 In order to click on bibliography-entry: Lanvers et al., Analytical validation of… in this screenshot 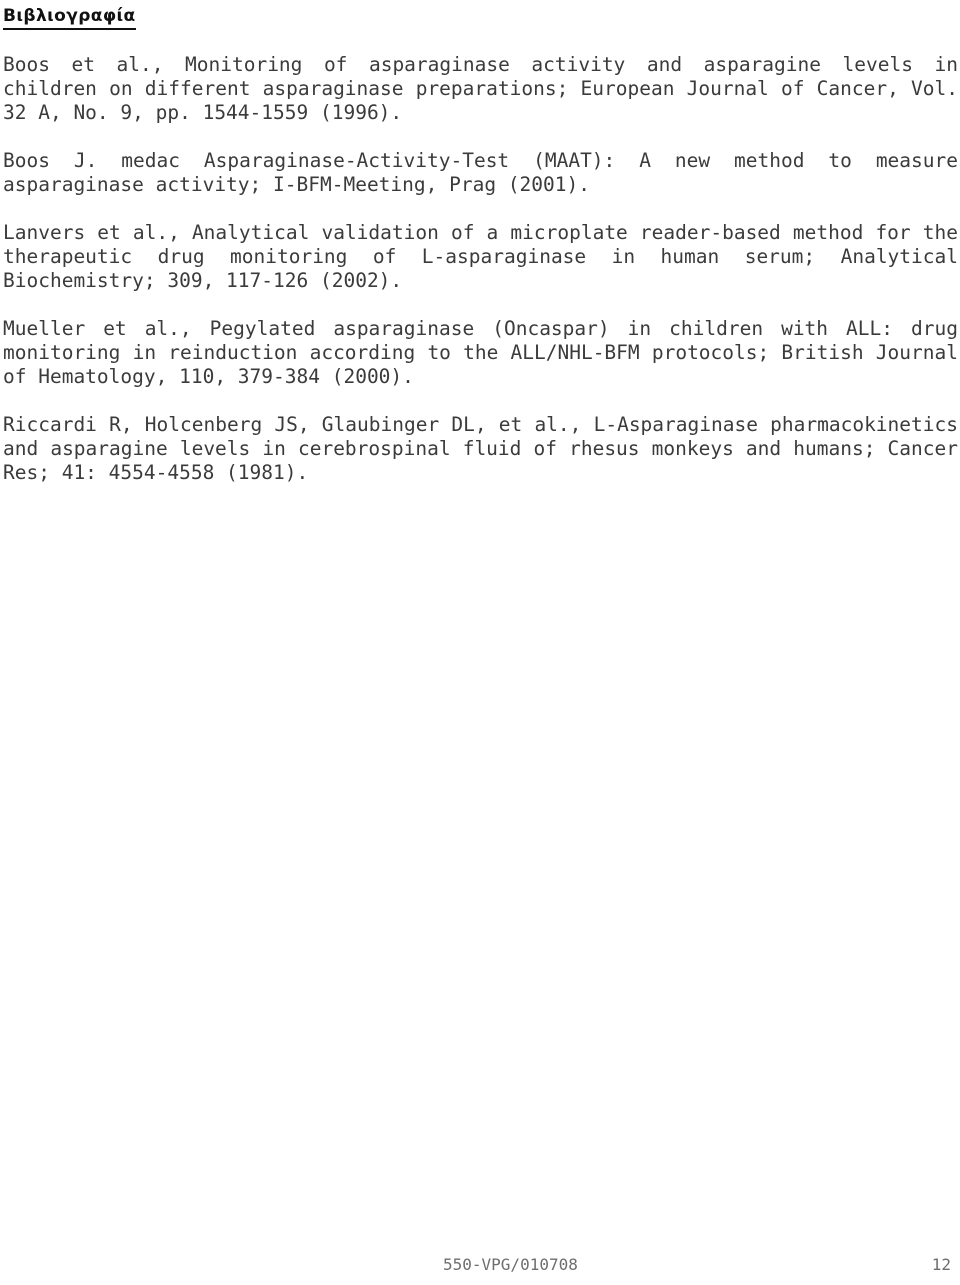, I will do `click(480, 256)`.